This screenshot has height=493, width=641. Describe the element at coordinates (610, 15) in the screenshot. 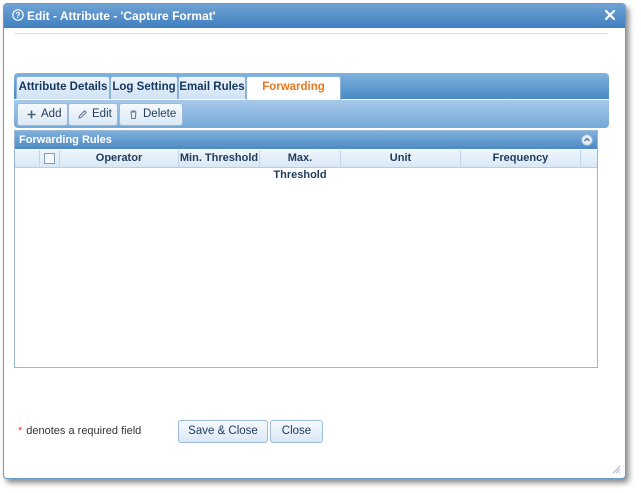

I see `close-icon` at that location.